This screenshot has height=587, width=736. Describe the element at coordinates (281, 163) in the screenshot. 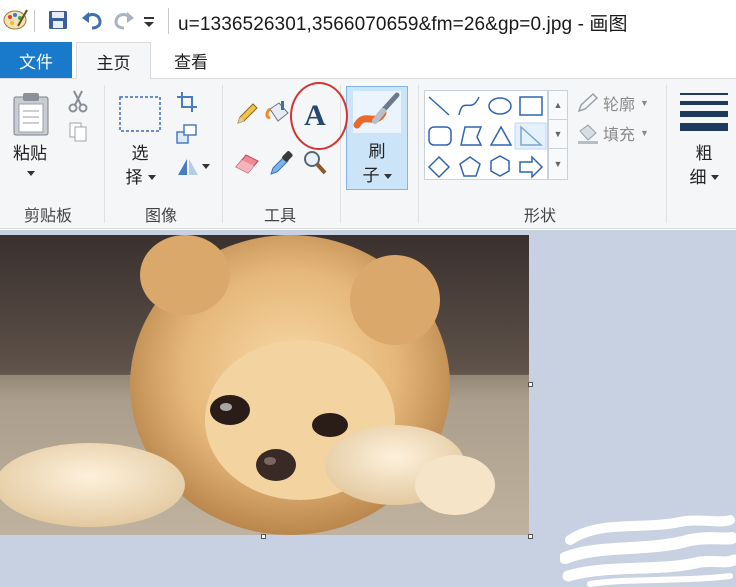

I see `color-picker-icon` at that location.